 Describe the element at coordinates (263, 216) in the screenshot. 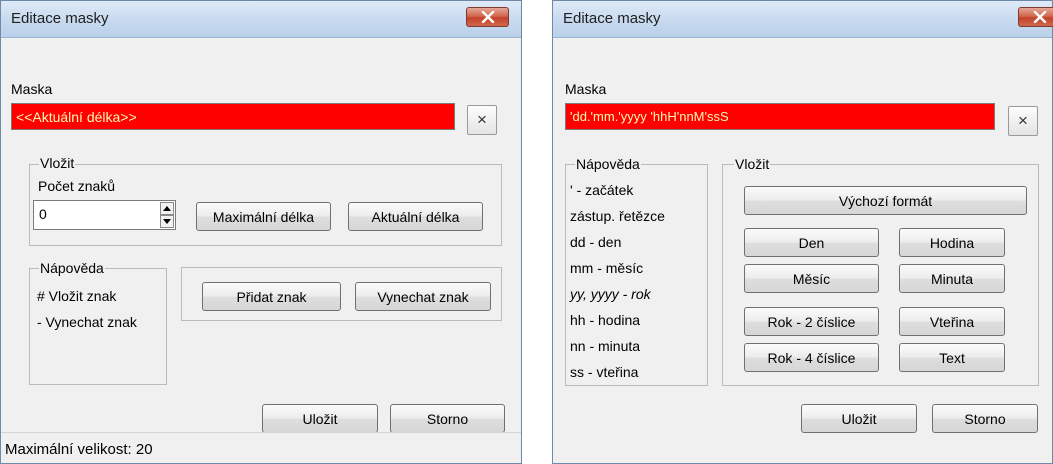

I see `max-length-button: Maximální délka` at that location.